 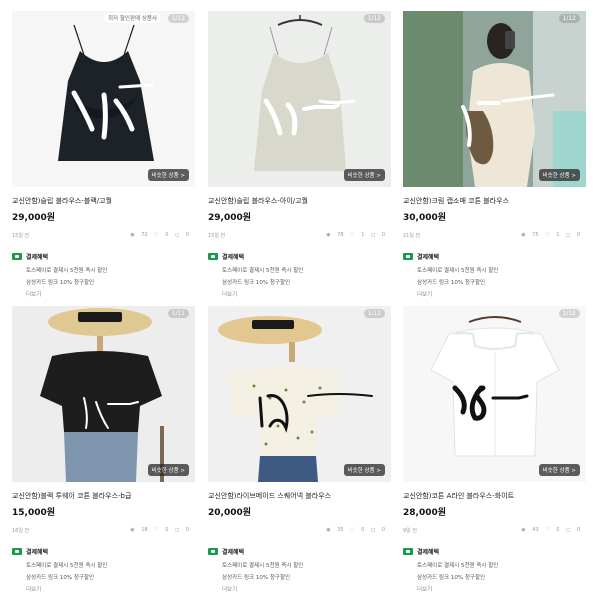 I want to click on product-stats: ◉ 78 ♡ 1 ◻ 0, so click(x=353, y=235).